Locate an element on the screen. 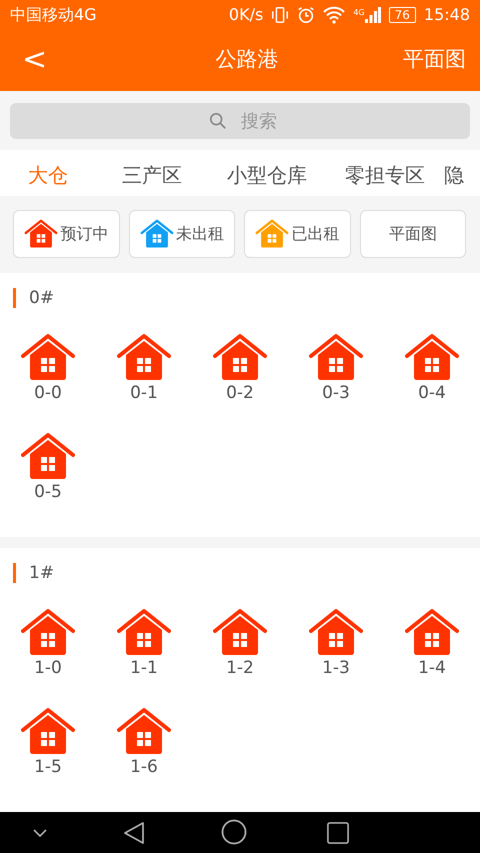 This screenshot has width=480, height=853. tab: 隐 is located at coordinates (462, 173).